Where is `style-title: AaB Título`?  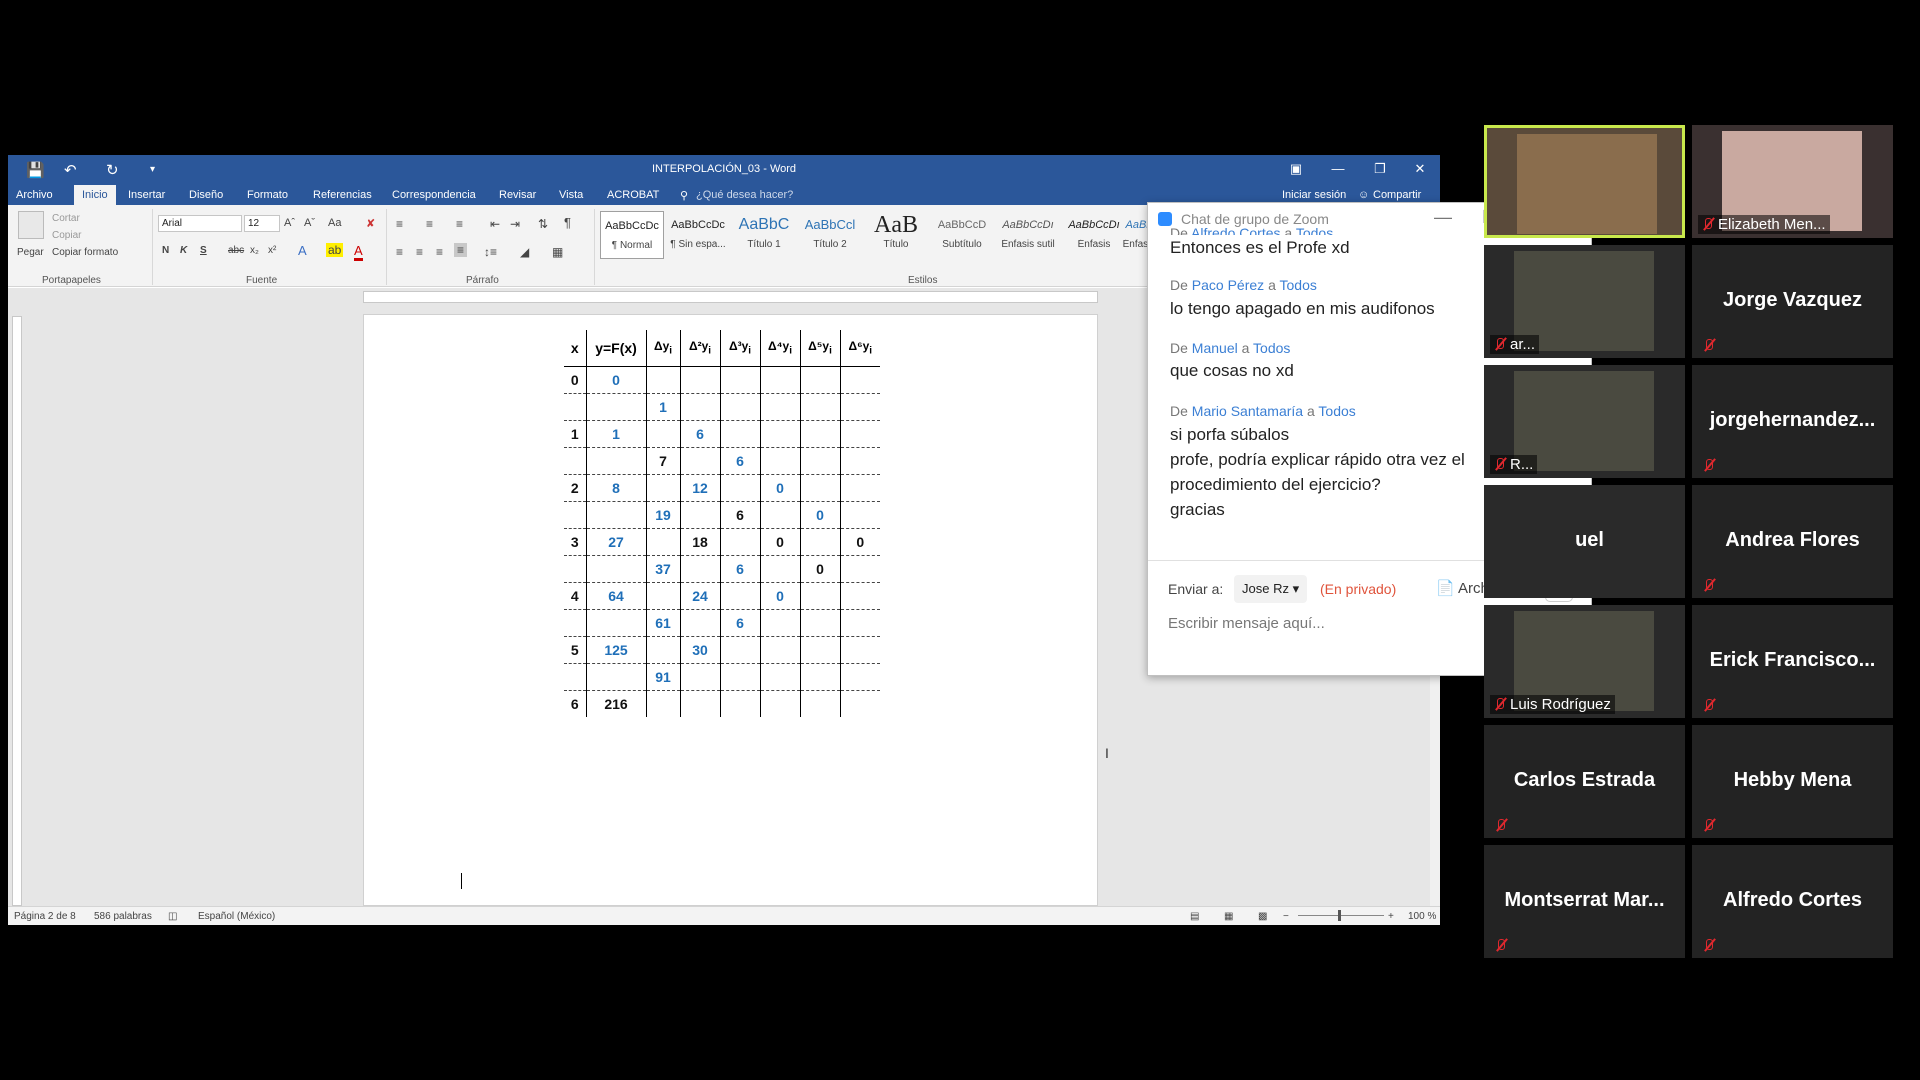
style-title: AaB Título is located at coordinates (896, 235).